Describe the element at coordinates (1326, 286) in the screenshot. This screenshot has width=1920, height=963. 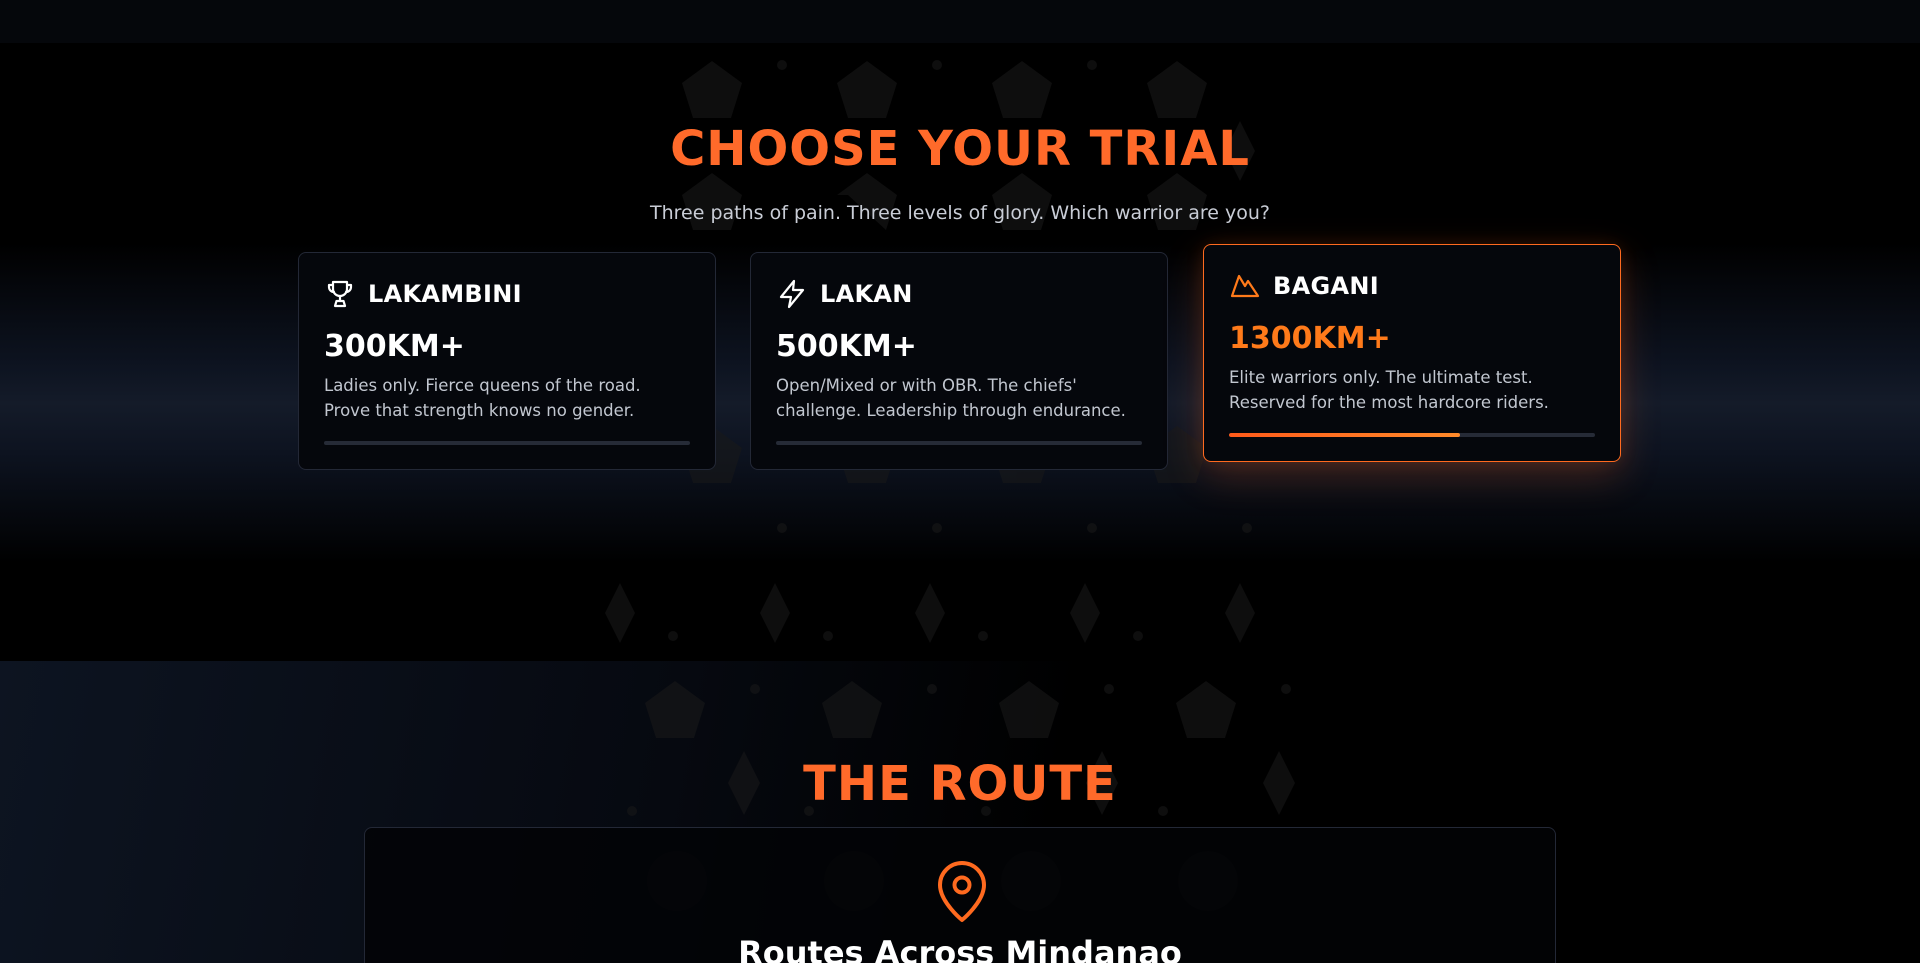
I see `card-title: BAGANI` at that location.